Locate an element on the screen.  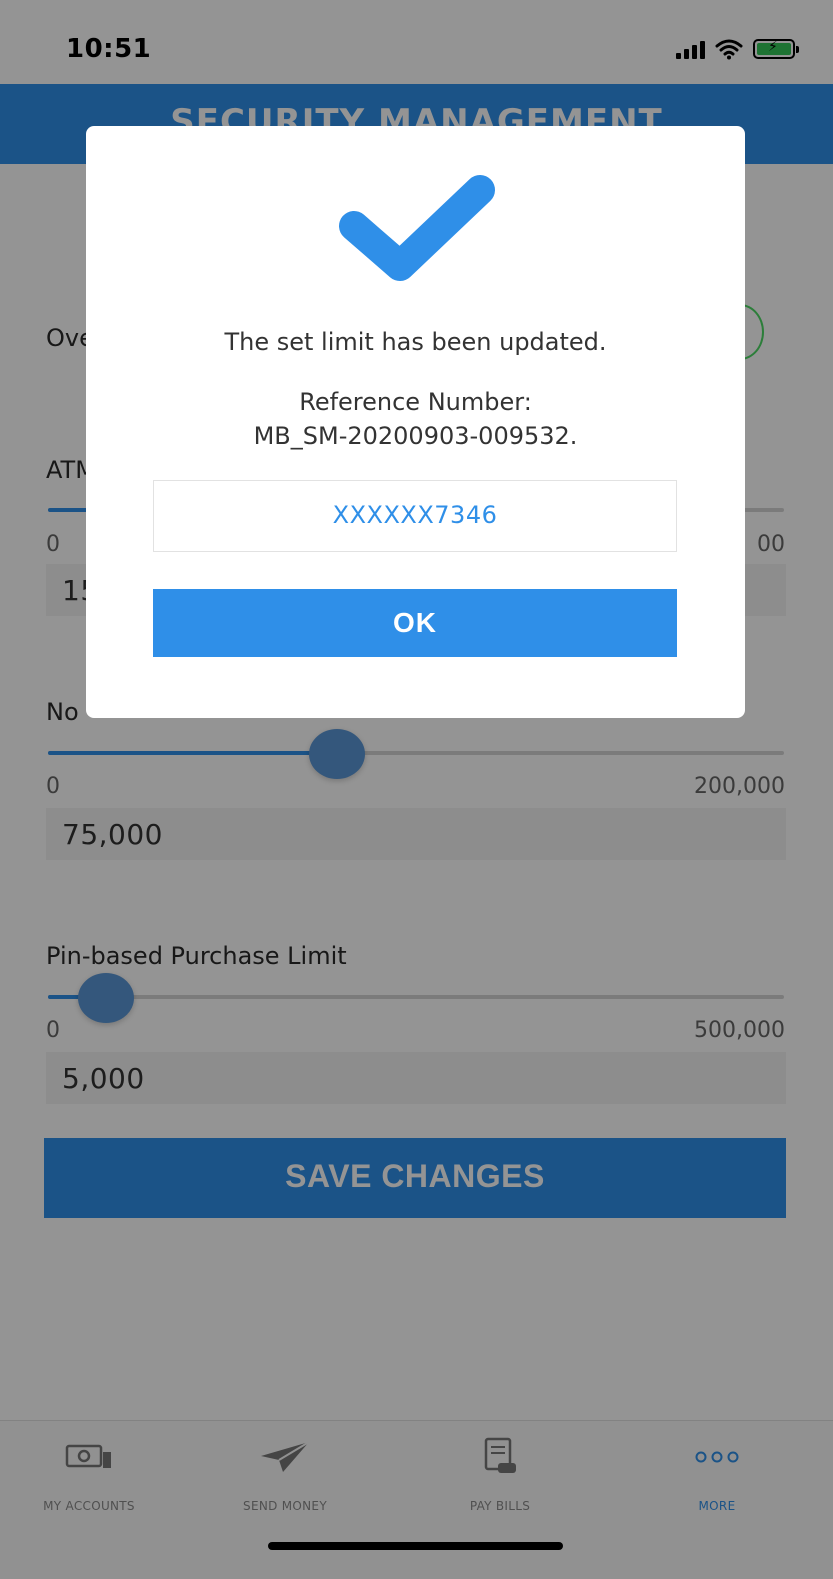
account-number-box: XXXXXX7346 is located at coordinates (415, 516).